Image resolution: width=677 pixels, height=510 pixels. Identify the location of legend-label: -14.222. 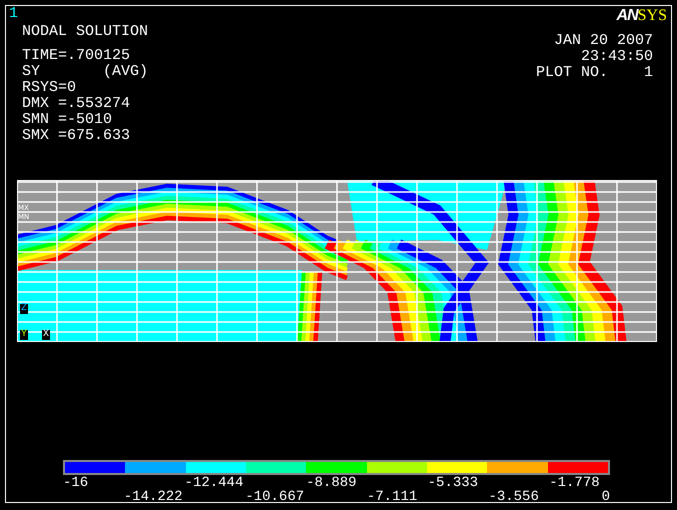
(154, 497).